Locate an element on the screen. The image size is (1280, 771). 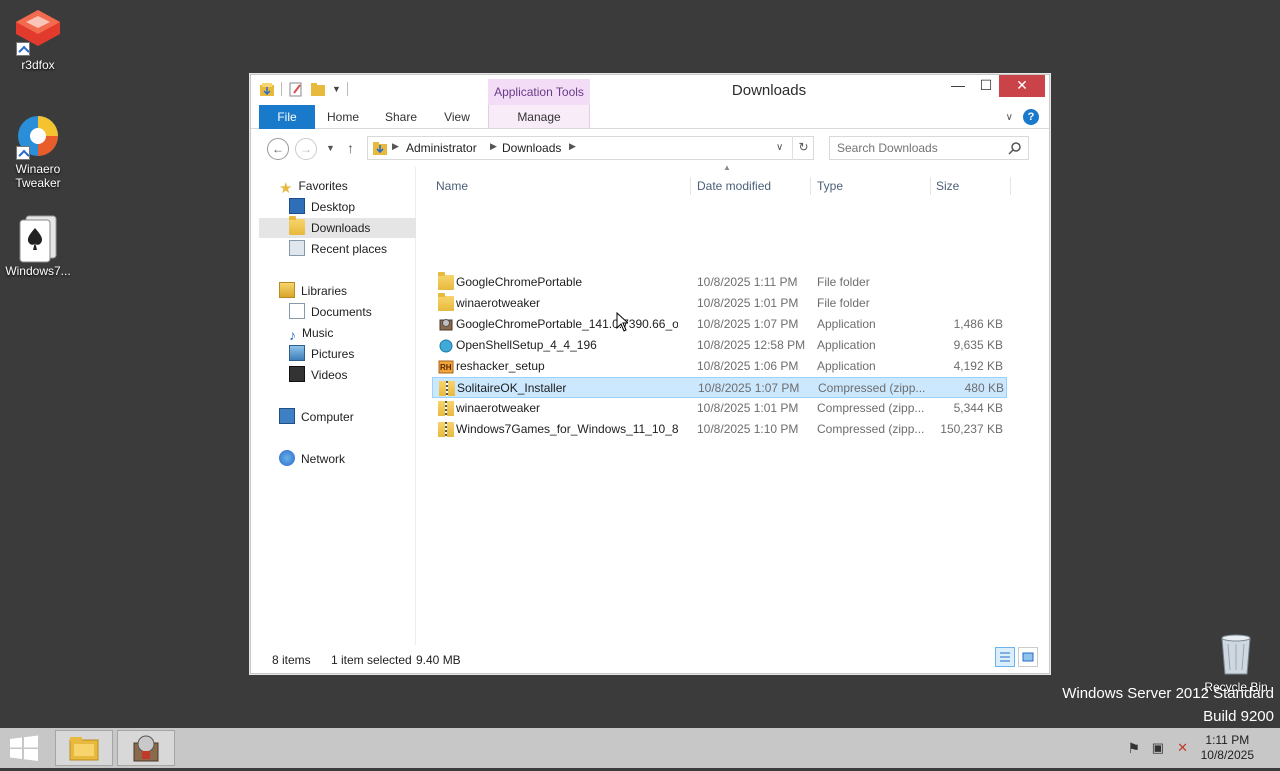
nav-videos: Videos is located at coordinates (318, 375).